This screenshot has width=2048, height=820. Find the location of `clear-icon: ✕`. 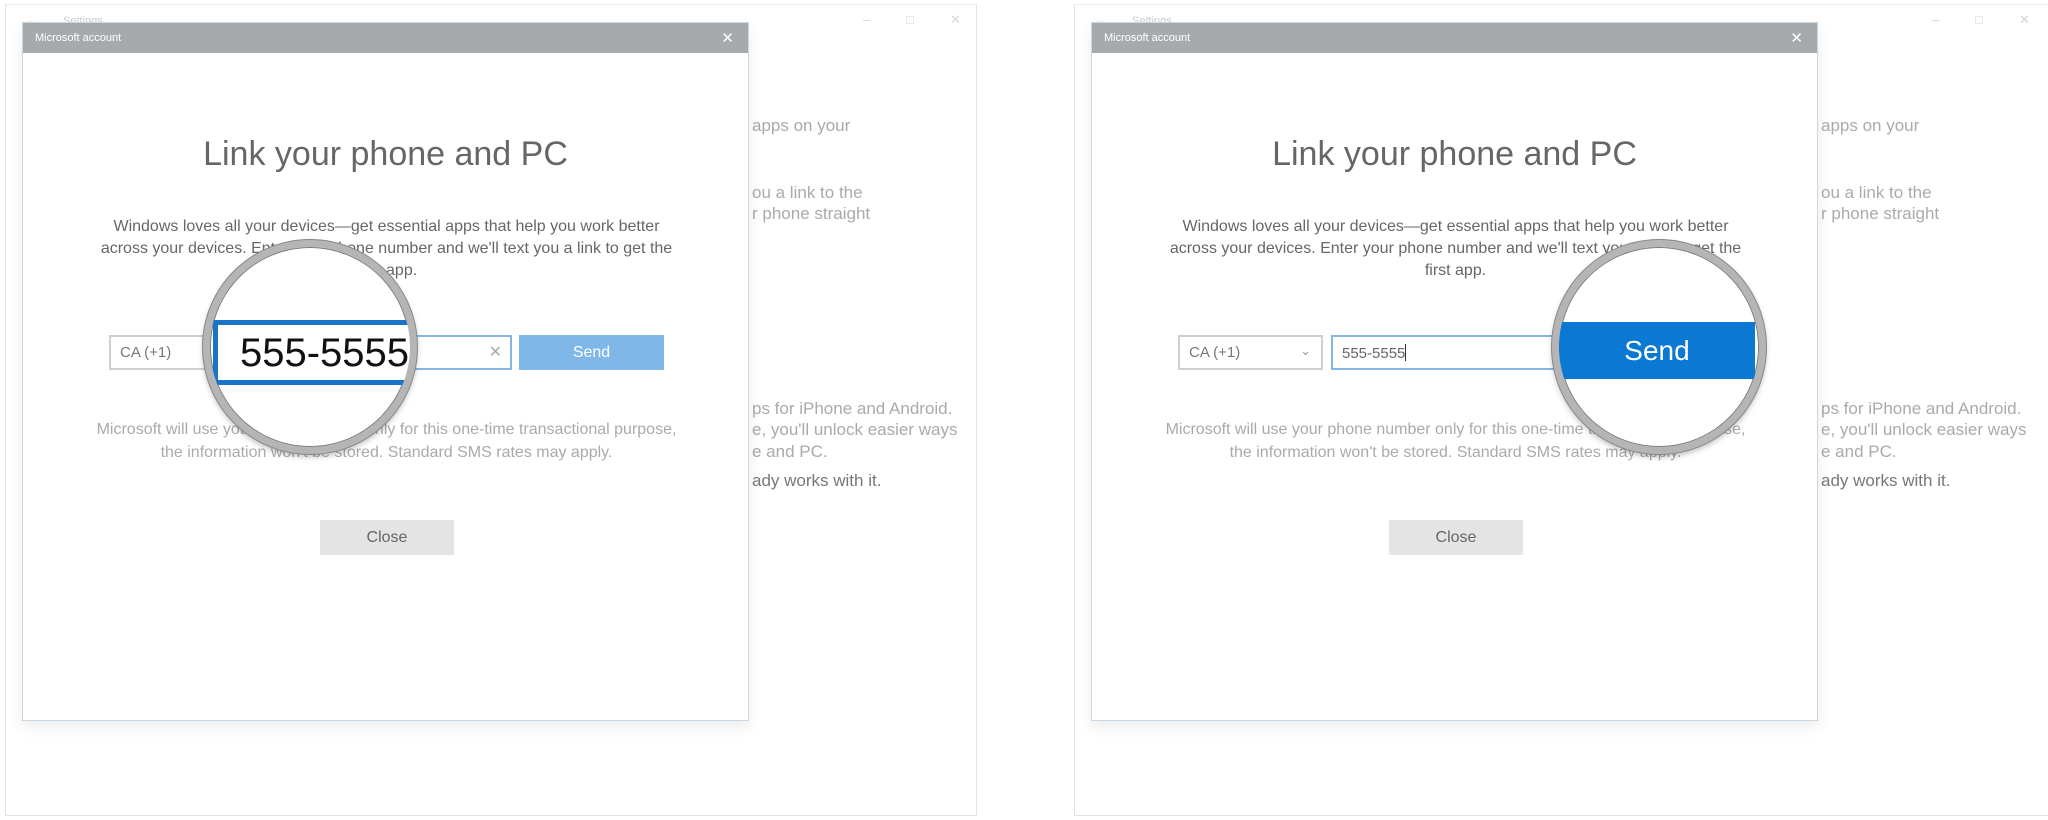

clear-icon: ✕ is located at coordinates (495, 352).